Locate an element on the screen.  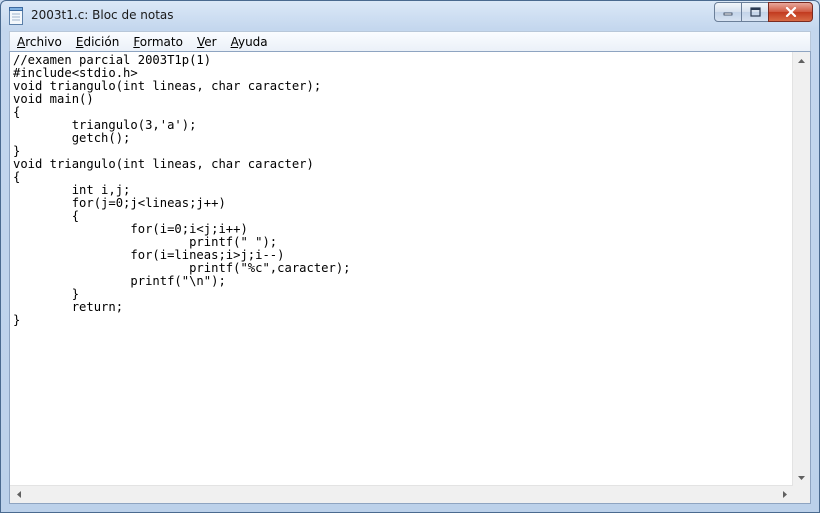
minimize-button is located at coordinates (728, 12).